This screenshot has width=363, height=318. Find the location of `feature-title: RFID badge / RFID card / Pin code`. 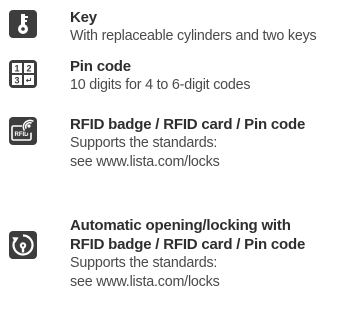

feature-title: RFID badge / RFID card / Pin code is located at coordinates (188, 124).